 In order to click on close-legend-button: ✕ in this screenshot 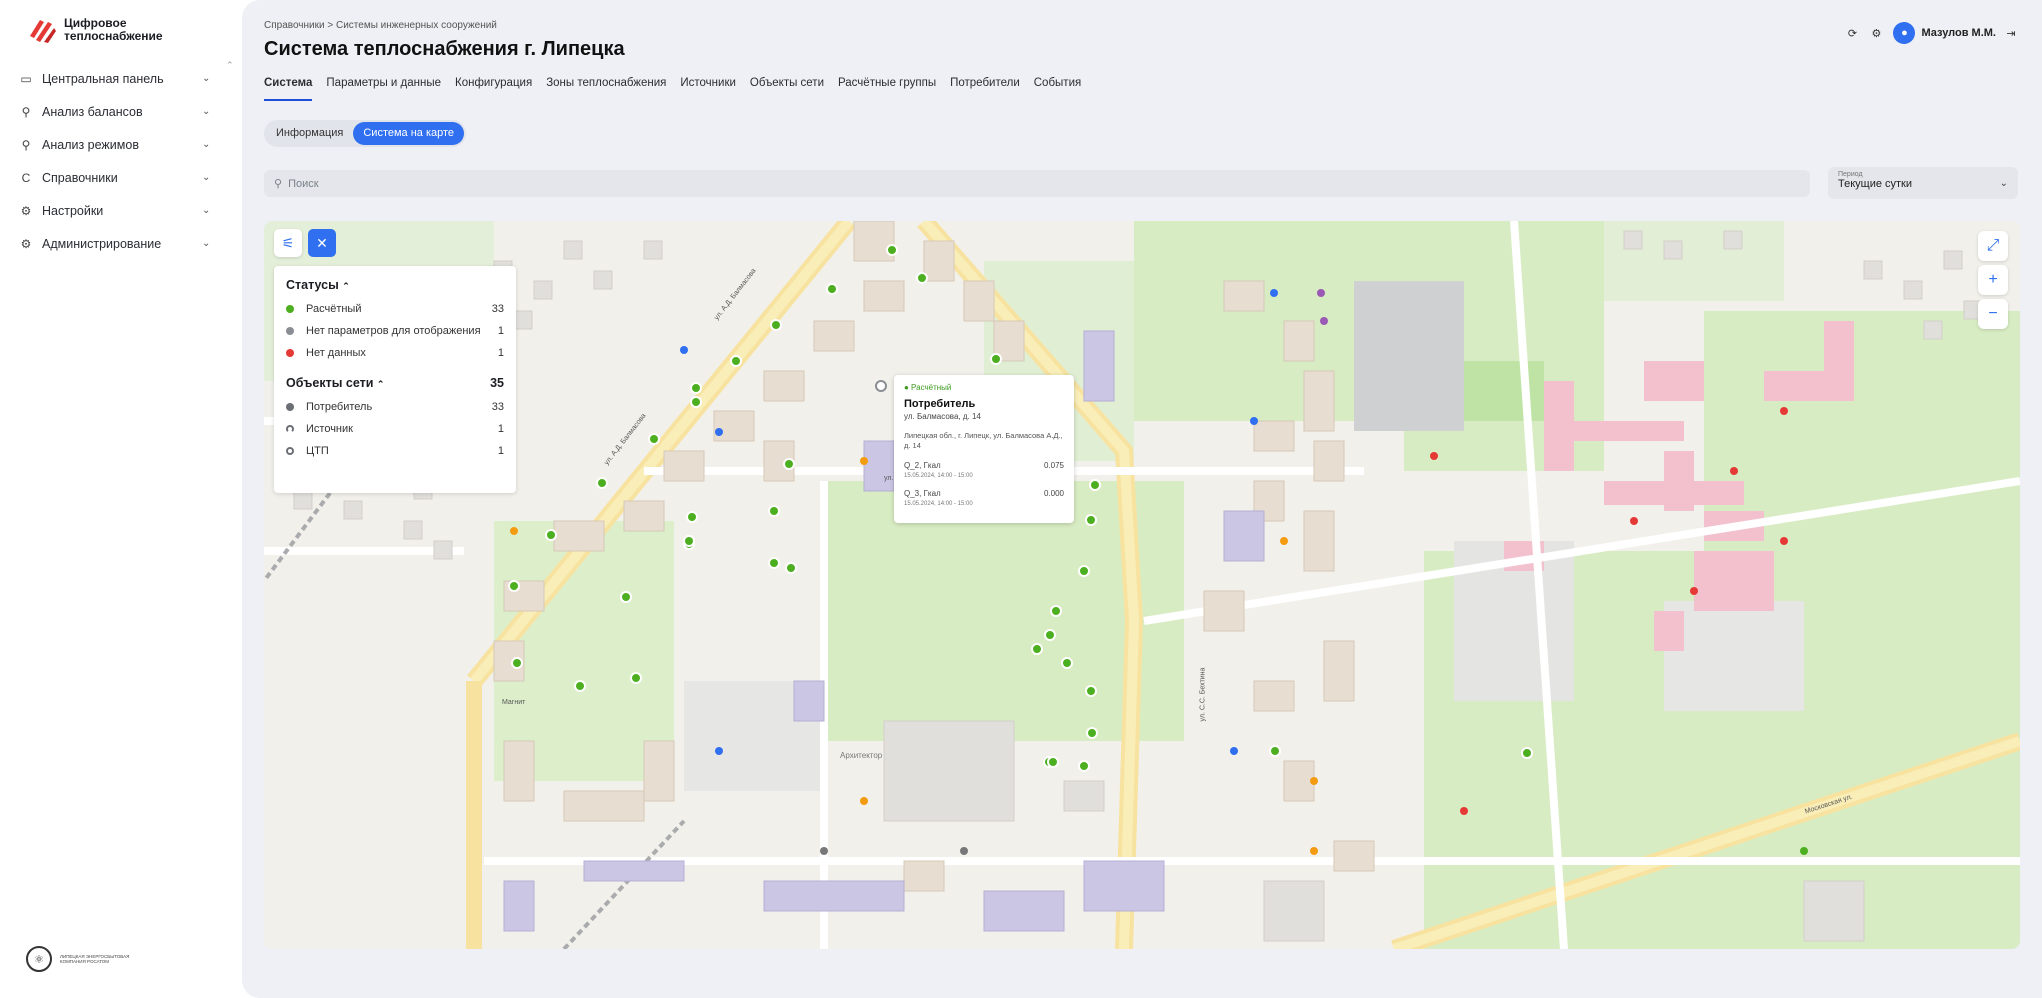, I will do `click(322, 243)`.